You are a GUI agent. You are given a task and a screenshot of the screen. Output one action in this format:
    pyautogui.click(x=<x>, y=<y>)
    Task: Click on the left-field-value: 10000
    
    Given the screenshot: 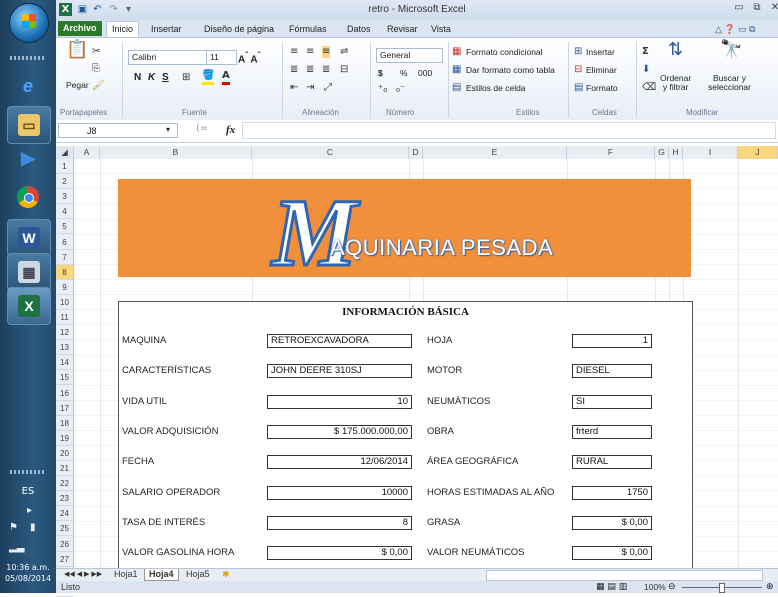 What is the action you would take?
    pyautogui.click(x=339, y=492)
    